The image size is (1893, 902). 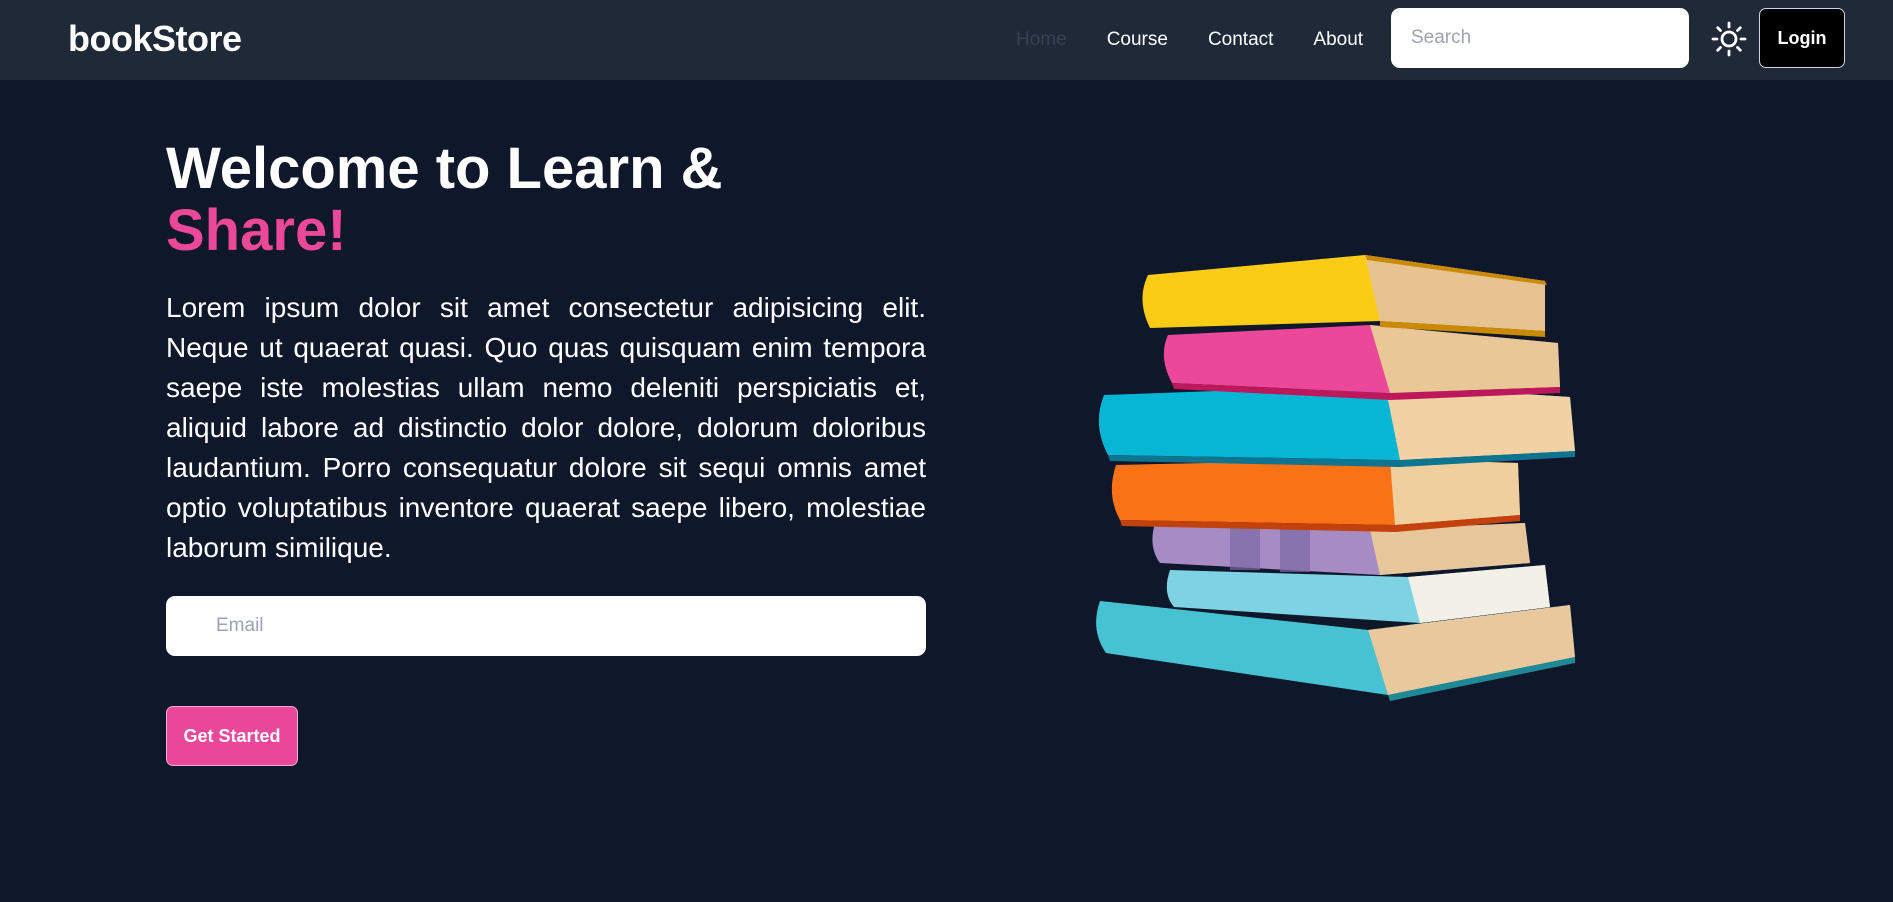 What do you see at coordinates (1189, 40) in the screenshot?
I see `nav-menu: Home Course Contact About` at bounding box center [1189, 40].